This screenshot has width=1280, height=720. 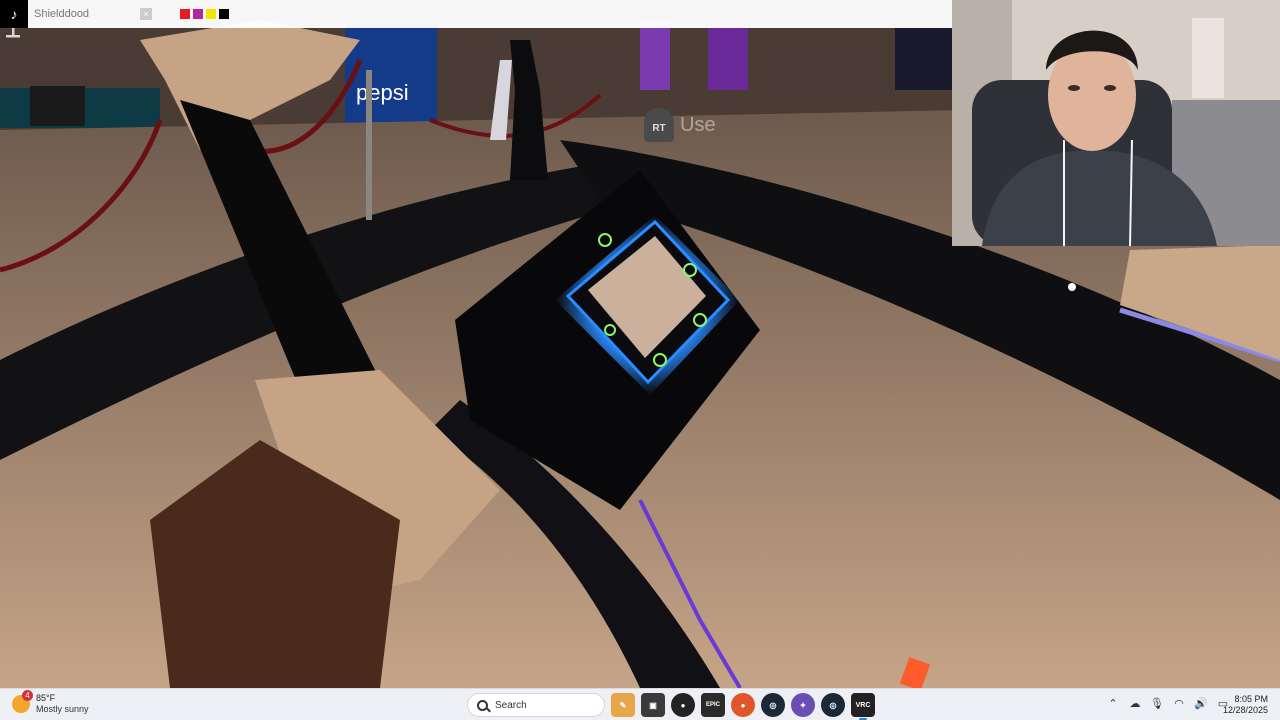 I want to click on volume-icon: 🔊, so click(x=1201, y=703).